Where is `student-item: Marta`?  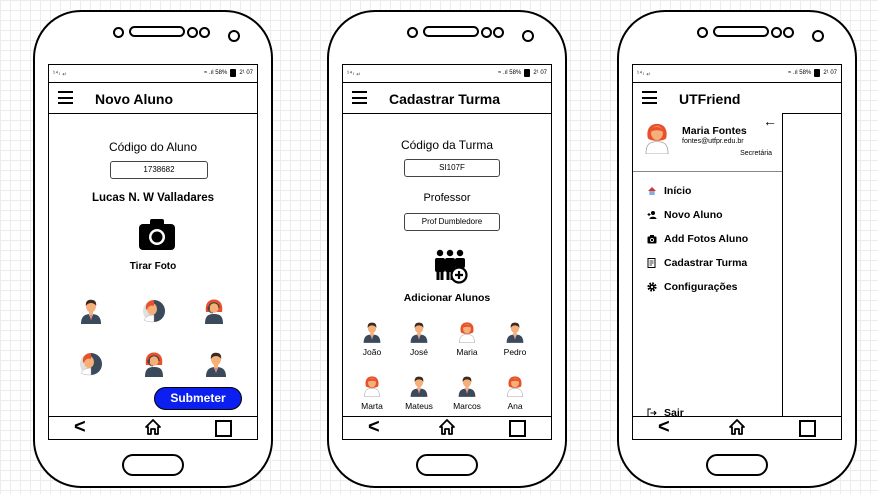 student-item: Marta is located at coordinates (372, 393).